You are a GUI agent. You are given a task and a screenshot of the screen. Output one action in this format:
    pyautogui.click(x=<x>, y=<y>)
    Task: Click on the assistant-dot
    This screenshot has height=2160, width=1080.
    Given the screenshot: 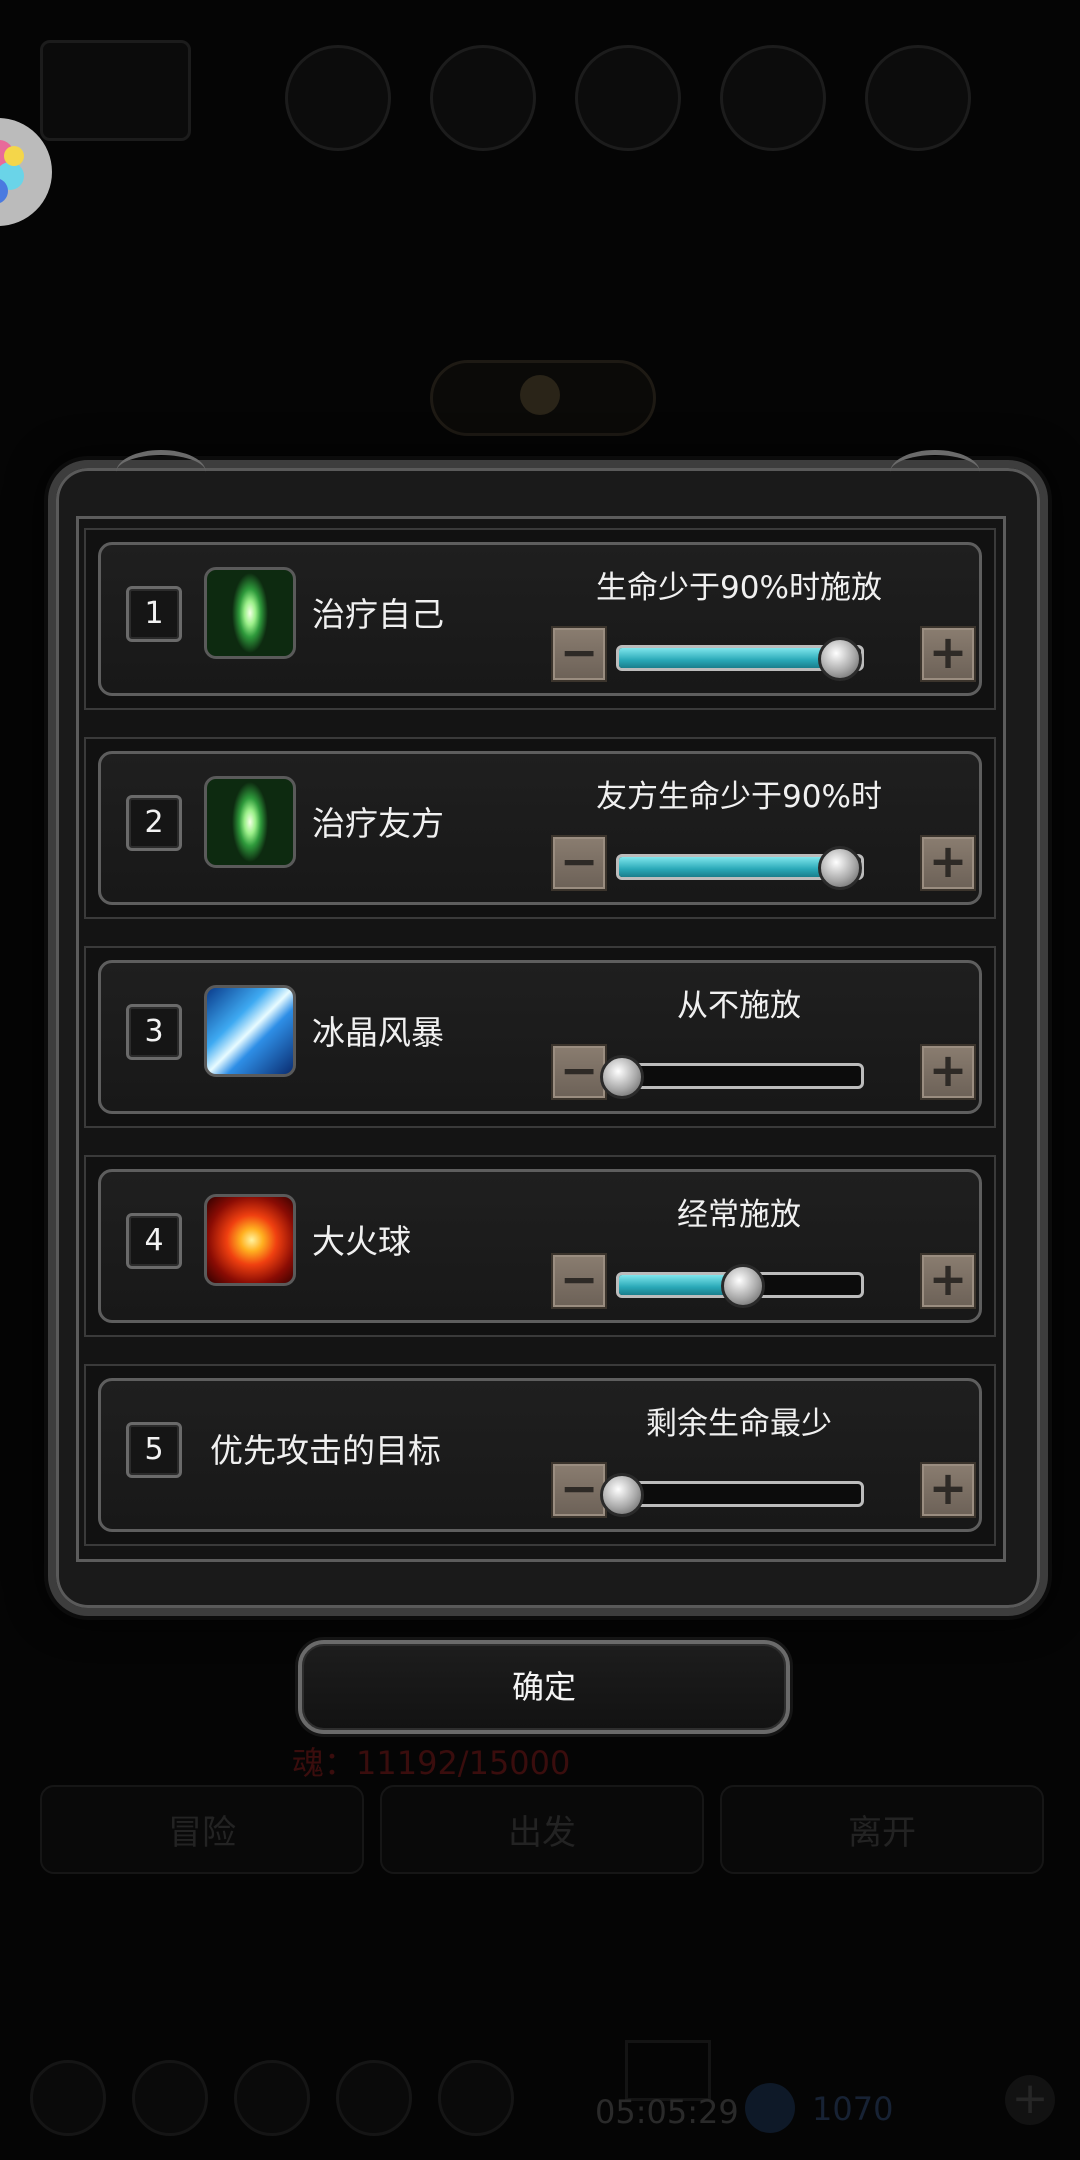 What is the action you would take?
    pyautogui.click(x=14, y=156)
    